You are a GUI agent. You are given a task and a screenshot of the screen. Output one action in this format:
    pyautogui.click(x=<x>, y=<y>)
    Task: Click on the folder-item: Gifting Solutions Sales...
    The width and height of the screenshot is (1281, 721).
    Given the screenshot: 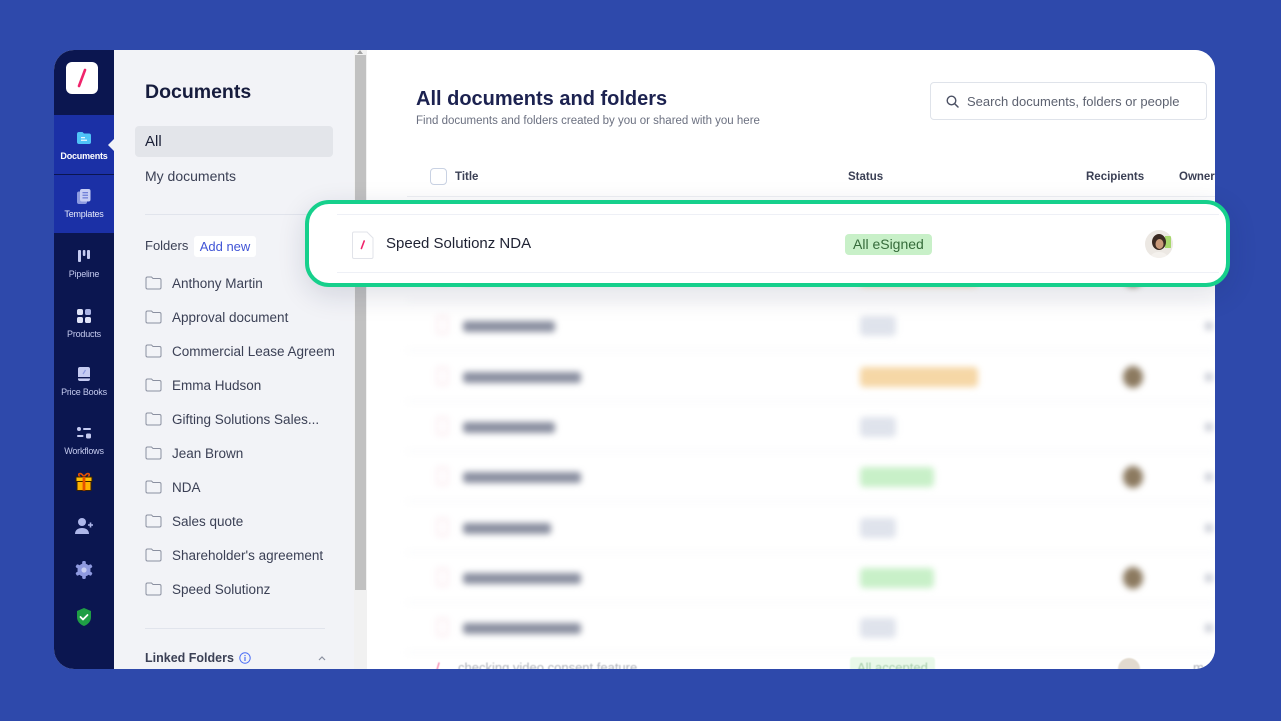 What is the action you would take?
    pyautogui.click(x=245, y=419)
    